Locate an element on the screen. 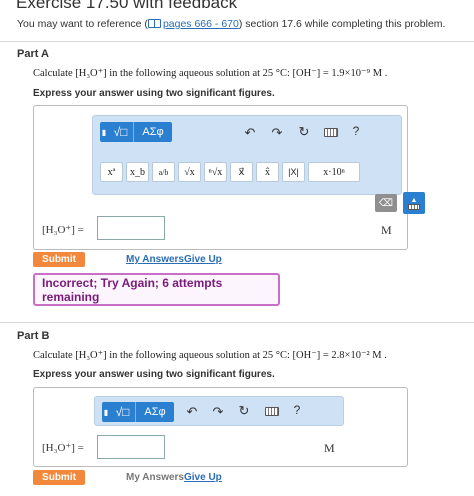 This screenshot has height=496, width=474. part-a-input-label: [H₃O⁺] = is located at coordinates (63, 230).